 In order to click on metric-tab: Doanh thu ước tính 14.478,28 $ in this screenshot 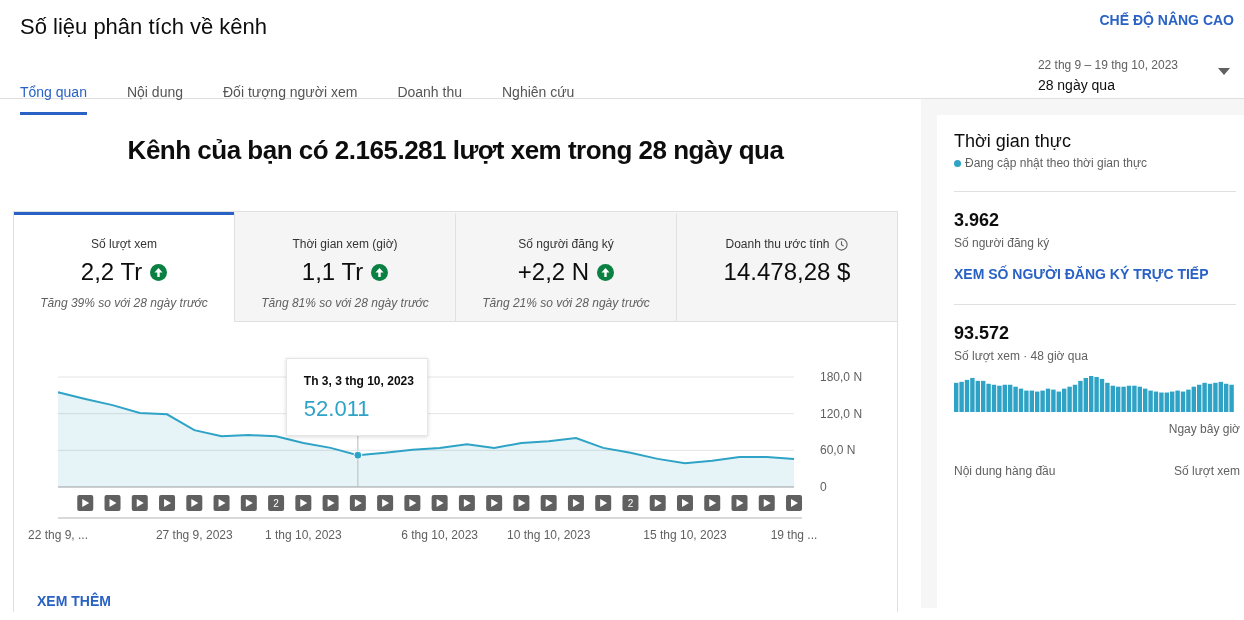, I will do `click(786, 267)`.